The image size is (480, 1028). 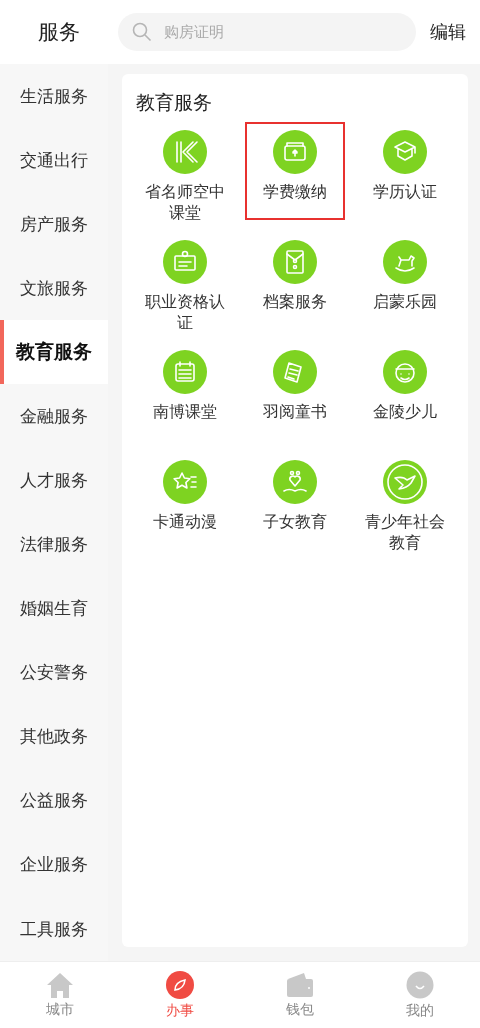 I want to click on tab-label: 办事, so click(x=180, y=1010).